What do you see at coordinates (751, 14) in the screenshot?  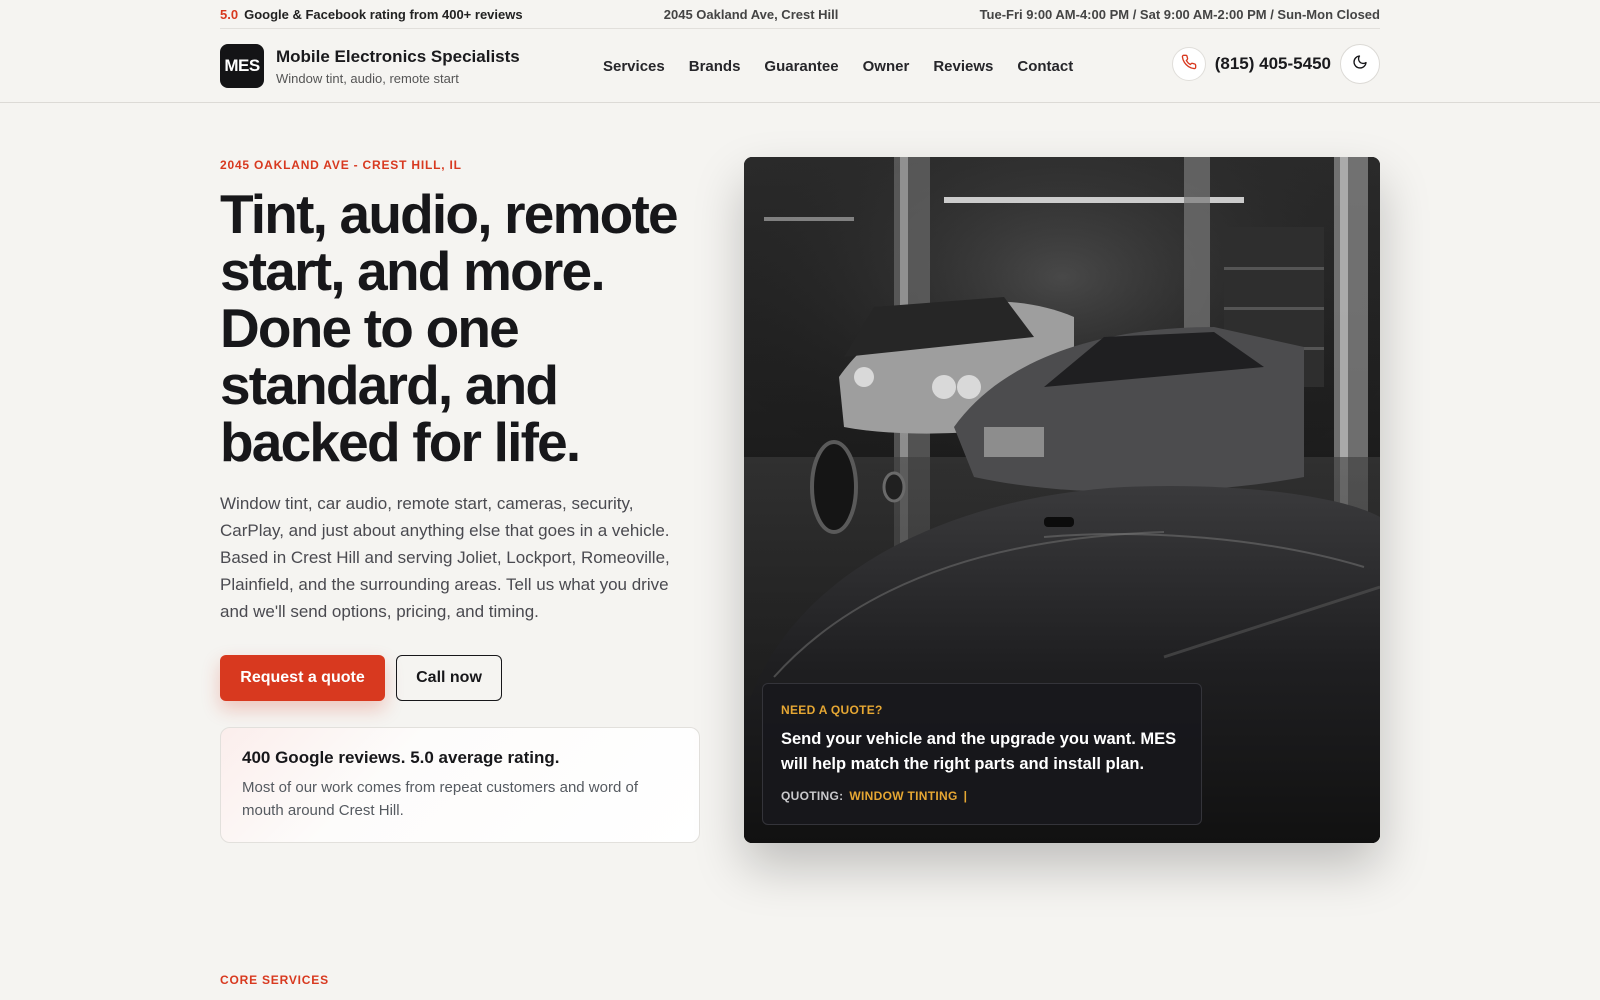 I see `top-address: 2045 Oakland Ave, Crest Hill` at bounding box center [751, 14].